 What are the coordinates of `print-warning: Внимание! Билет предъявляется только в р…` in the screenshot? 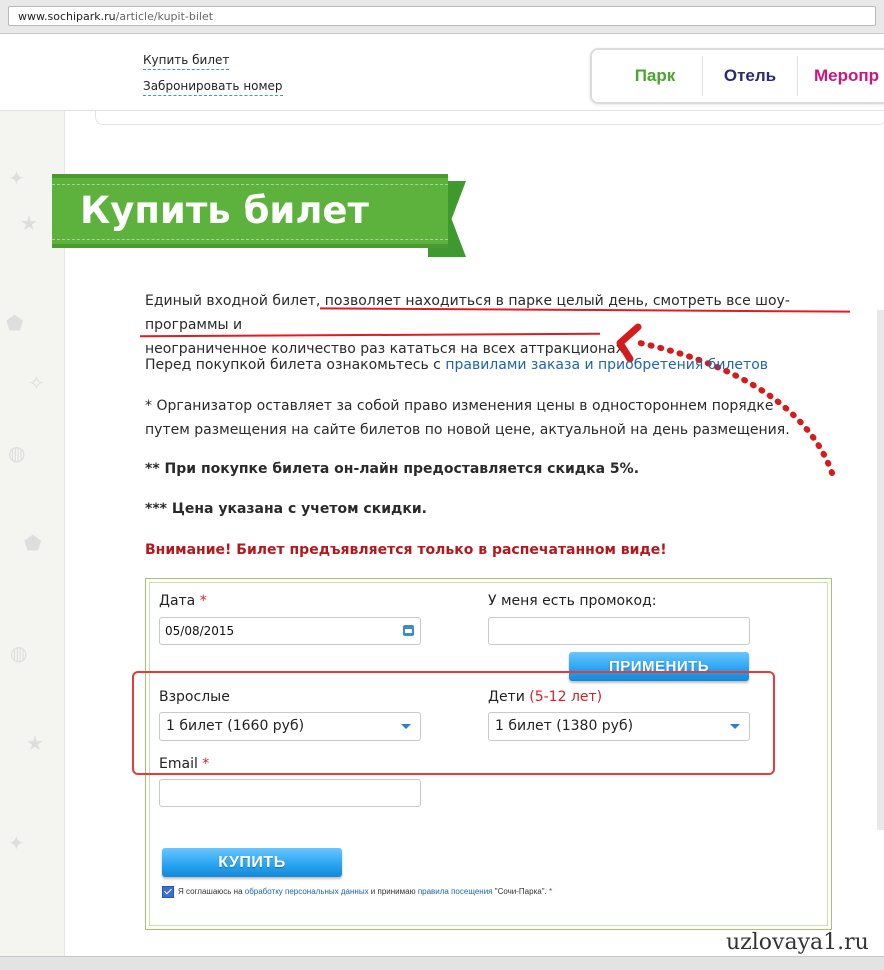 It's located at (406, 550).